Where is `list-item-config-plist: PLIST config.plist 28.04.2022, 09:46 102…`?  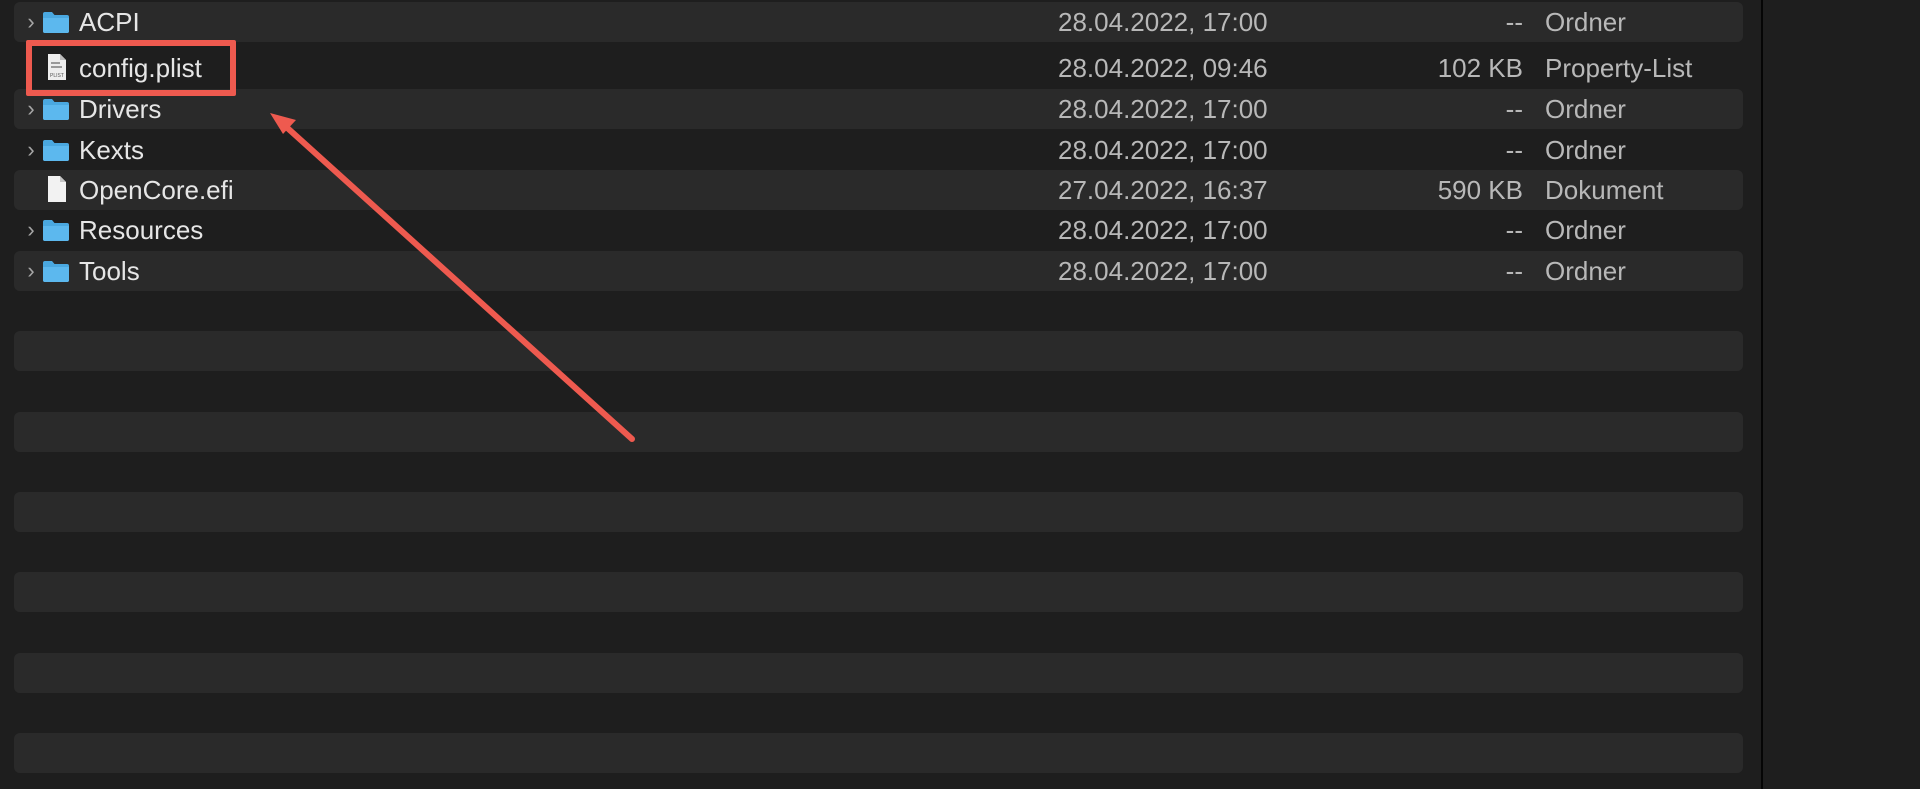
list-item-config-plist: PLIST config.plist 28.04.2022, 09:46 102… is located at coordinates (878, 68).